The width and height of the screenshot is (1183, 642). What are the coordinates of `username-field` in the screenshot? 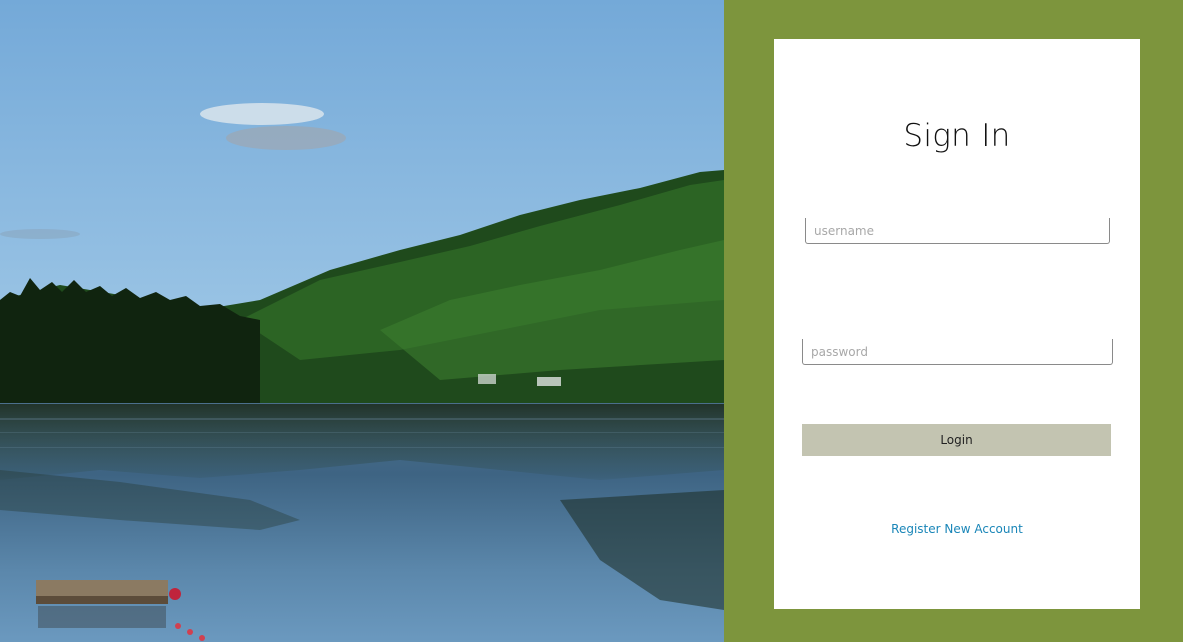 It's located at (957, 231).